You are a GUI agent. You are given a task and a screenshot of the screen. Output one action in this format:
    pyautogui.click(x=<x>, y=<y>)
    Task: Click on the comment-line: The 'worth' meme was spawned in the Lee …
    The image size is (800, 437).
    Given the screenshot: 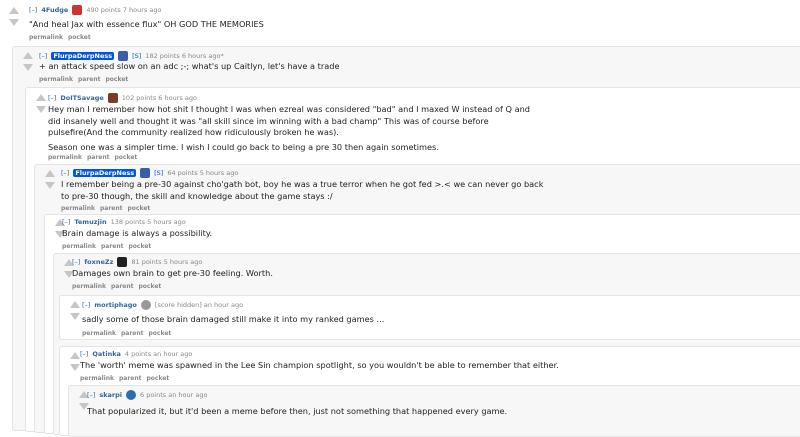 What is the action you would take?
    pyautogui.click(x=319, y=365)
    